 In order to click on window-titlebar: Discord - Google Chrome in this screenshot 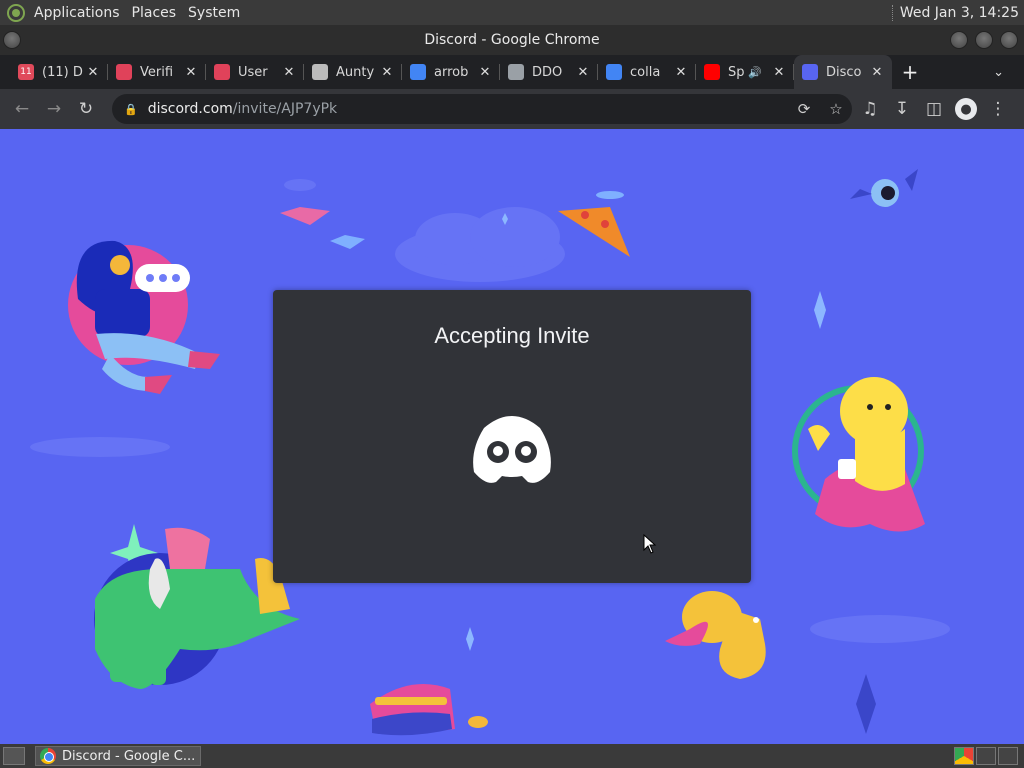, I will do `click(512, 40)`.